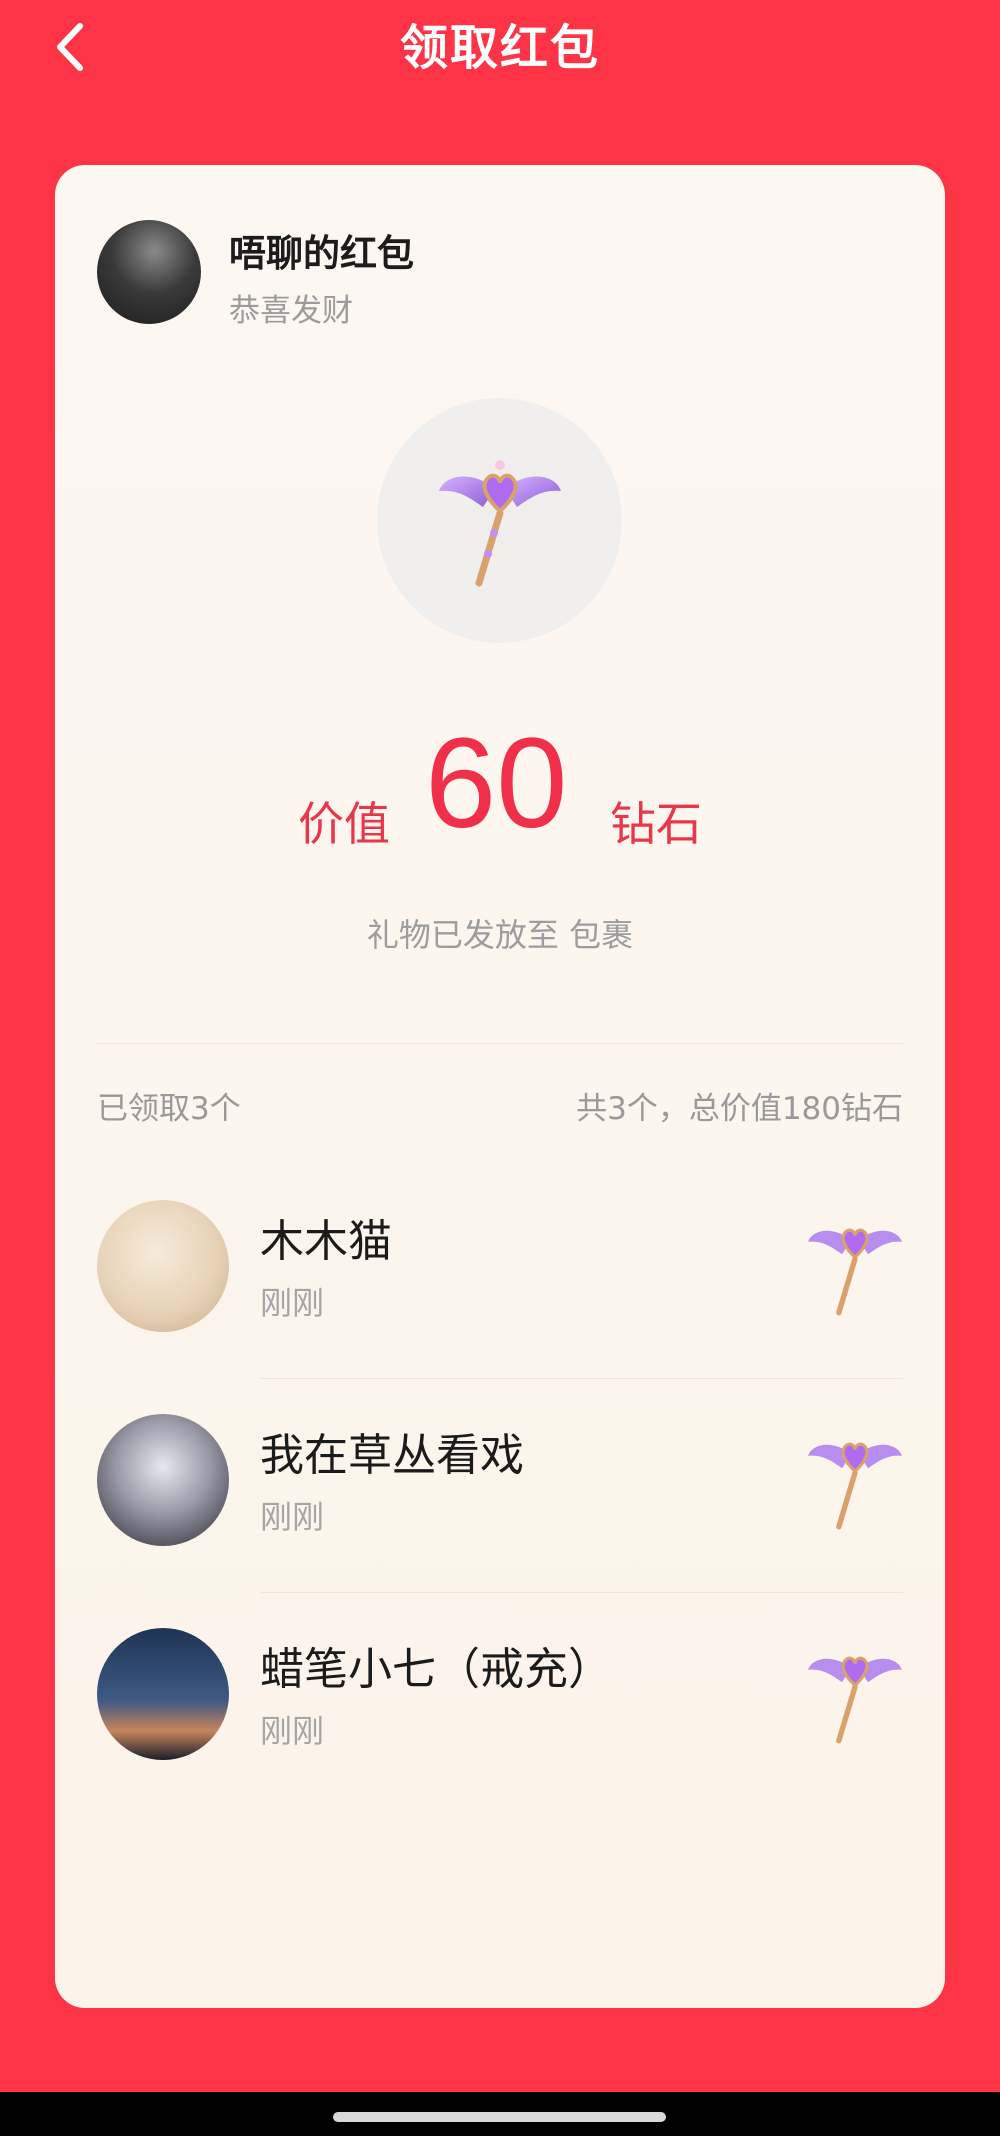 The image size is (1000, 2136). I want to click on list-item: 我在草丛看戏 刚刚, so click(500, 1486).